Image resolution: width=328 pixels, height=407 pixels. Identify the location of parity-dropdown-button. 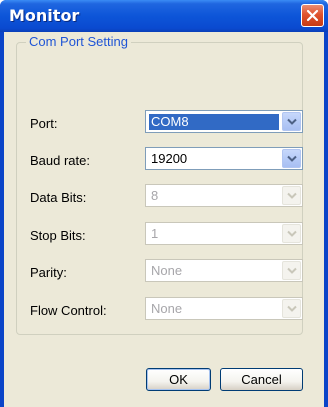
(291, 270).